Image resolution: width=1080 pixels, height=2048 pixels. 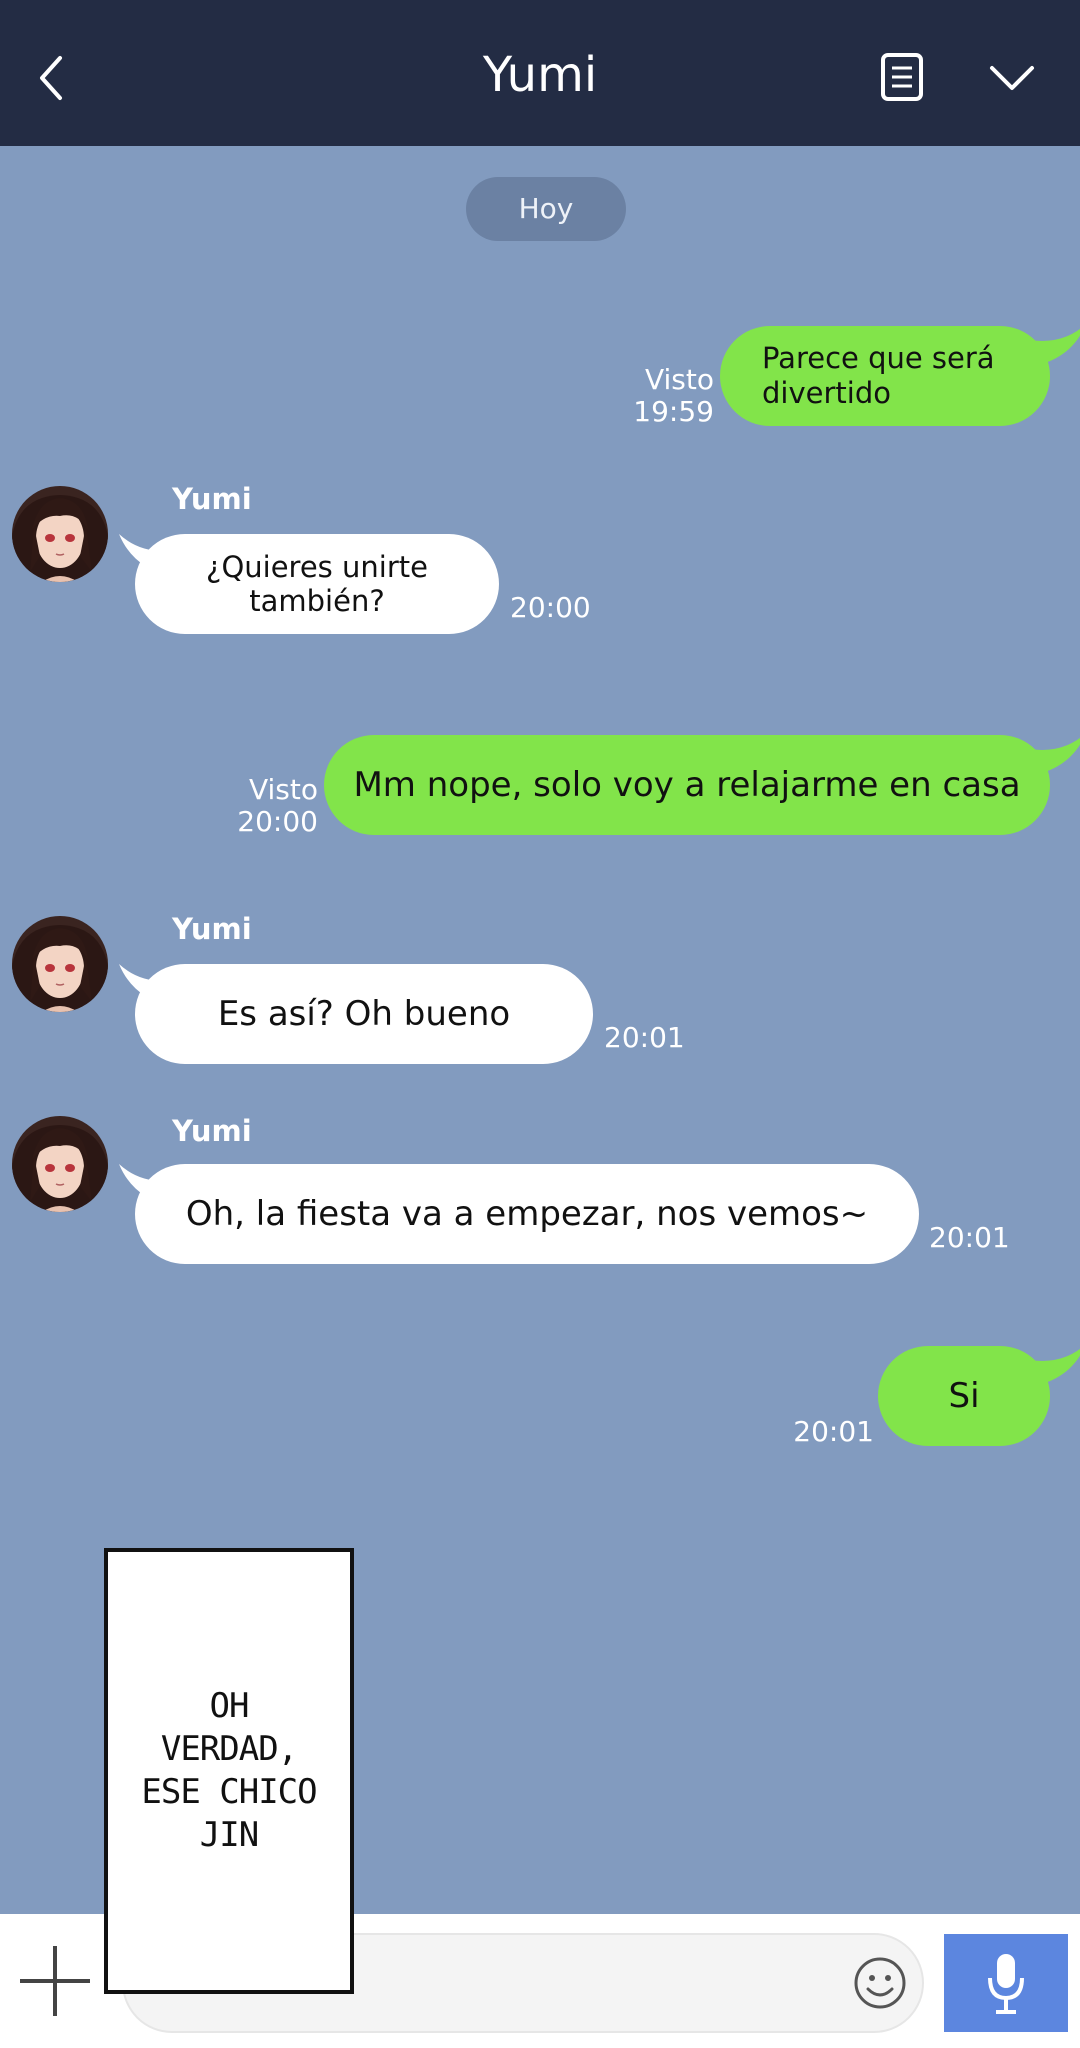 I want to click on chevron-down-icon, so click(x=1012, y=77).